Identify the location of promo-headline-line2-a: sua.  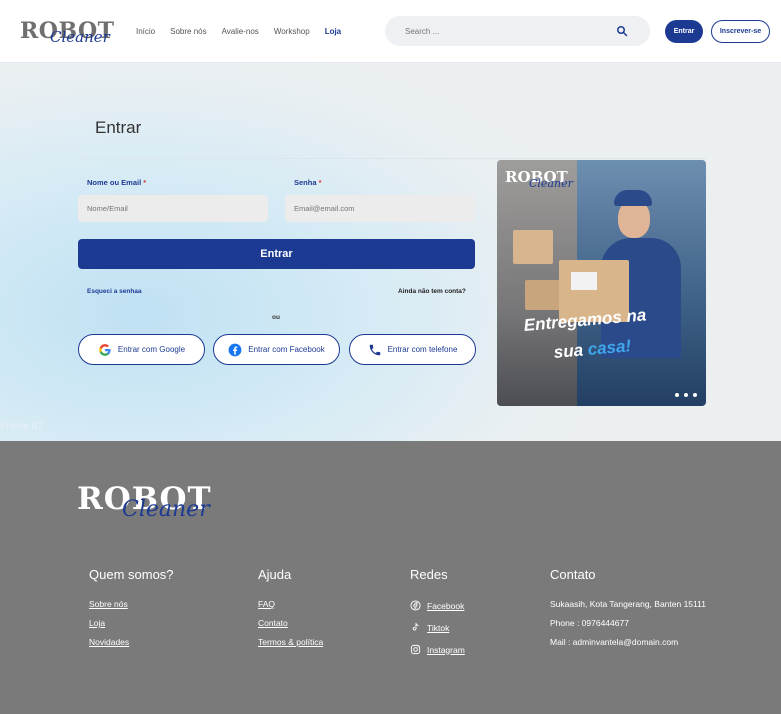
(571, 351).